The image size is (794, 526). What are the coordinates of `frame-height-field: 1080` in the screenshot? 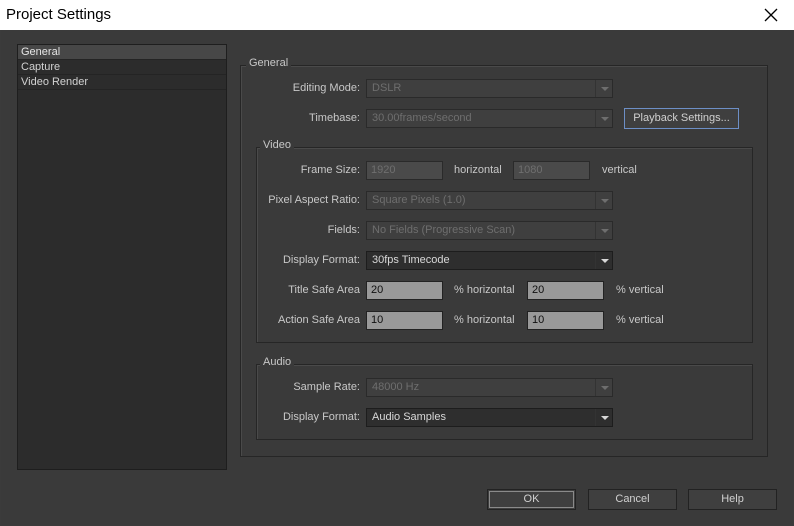 It's located at (551, 170).